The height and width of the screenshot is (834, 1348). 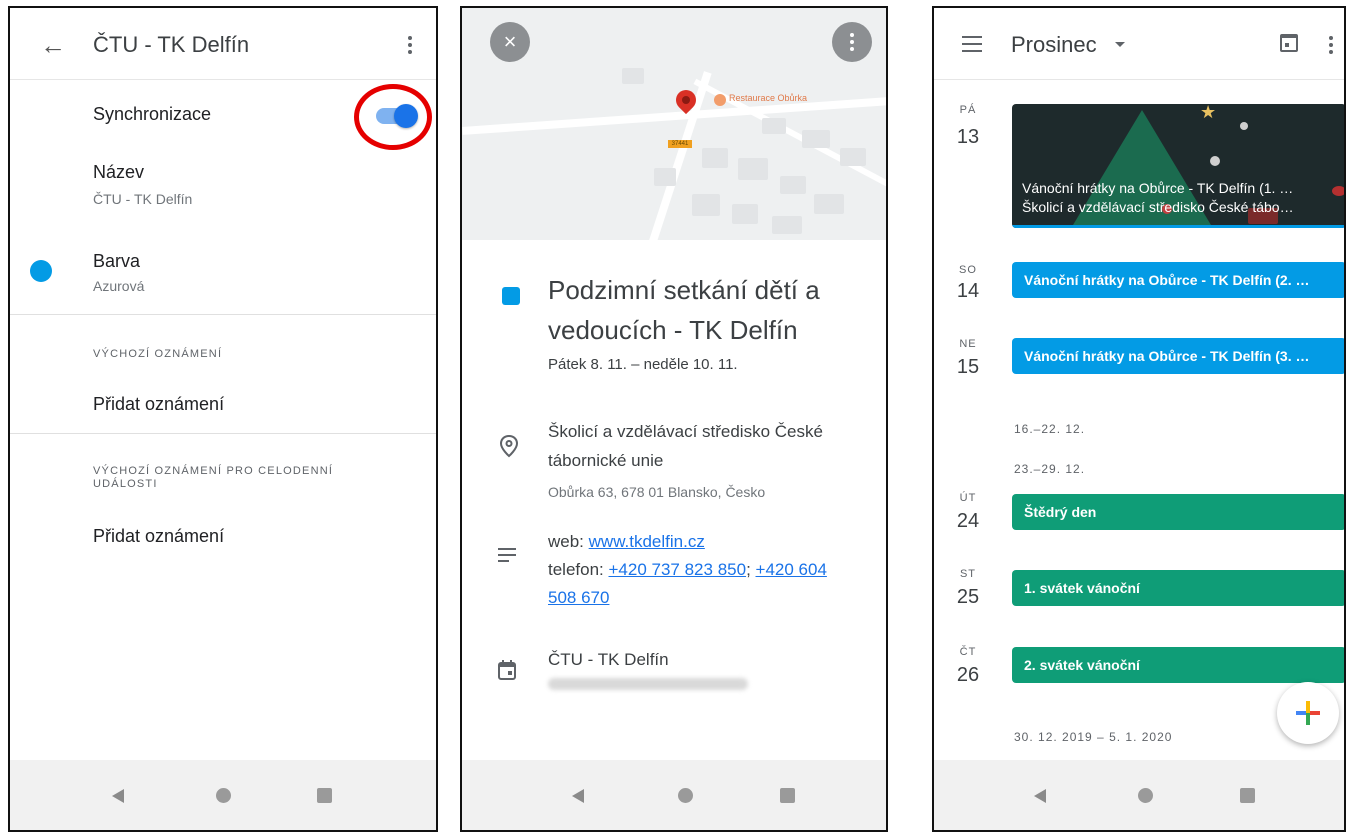 I want to click on day-abbr: NE, so click(x=968, y=344).